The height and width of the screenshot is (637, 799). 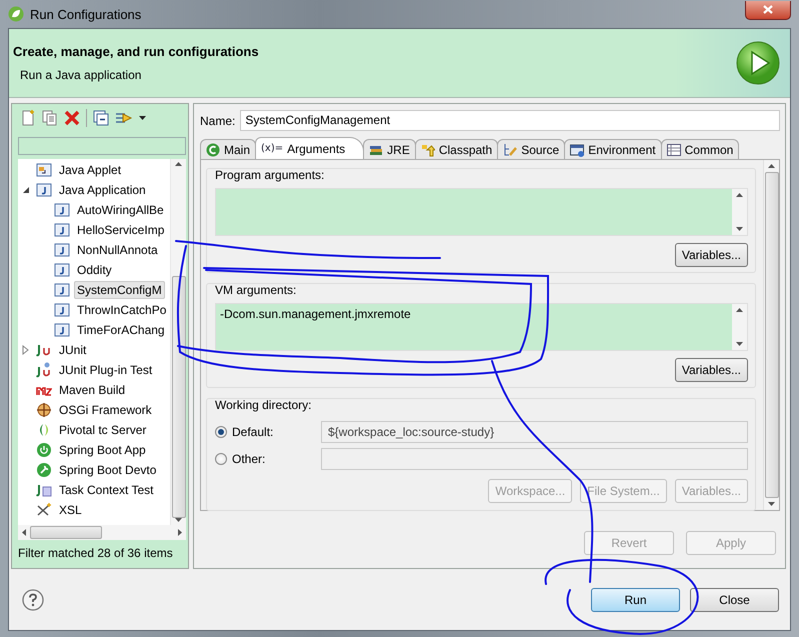 What do you see at coordinates (101, 118) in the screenshot?
I see `collapse-icon` at bounding box center [101, 118].